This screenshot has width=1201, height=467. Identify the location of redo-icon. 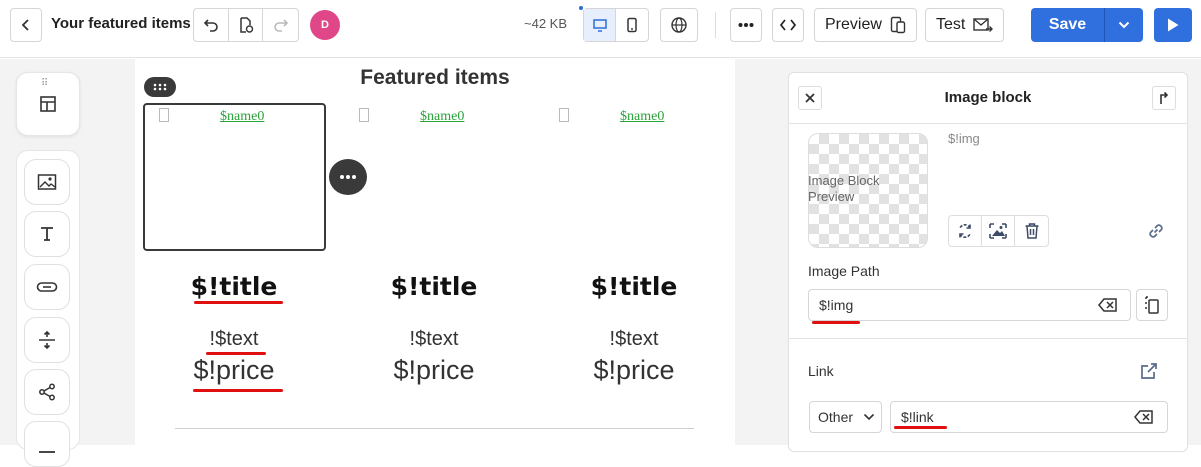
(280, 25).